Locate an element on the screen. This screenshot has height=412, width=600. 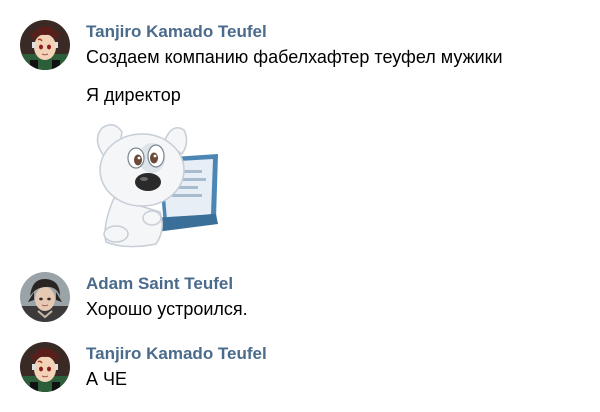
message: Tanjiro Kamado Teufel А ЧЕ is located at coordinates (300, 370).